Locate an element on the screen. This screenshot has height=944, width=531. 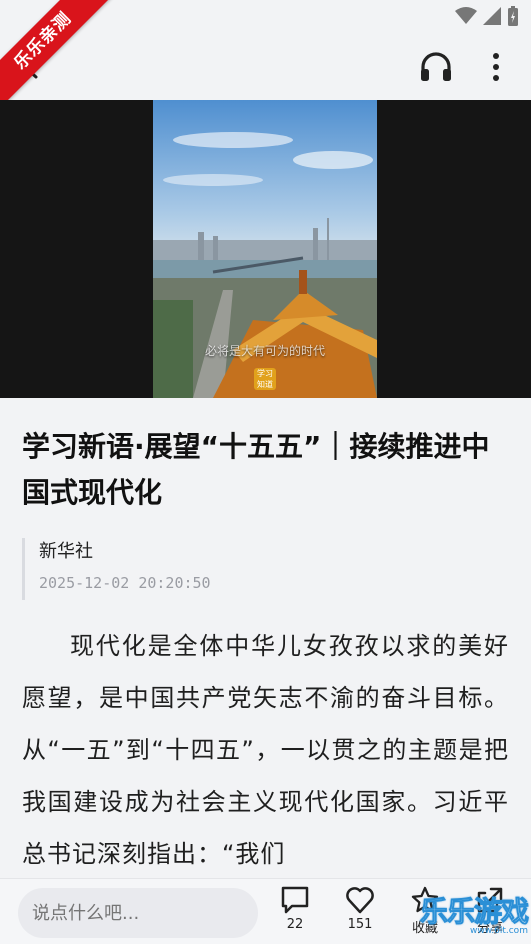
site-watermark-text: 乐乐游戏 is located at coordinates (474, 912).